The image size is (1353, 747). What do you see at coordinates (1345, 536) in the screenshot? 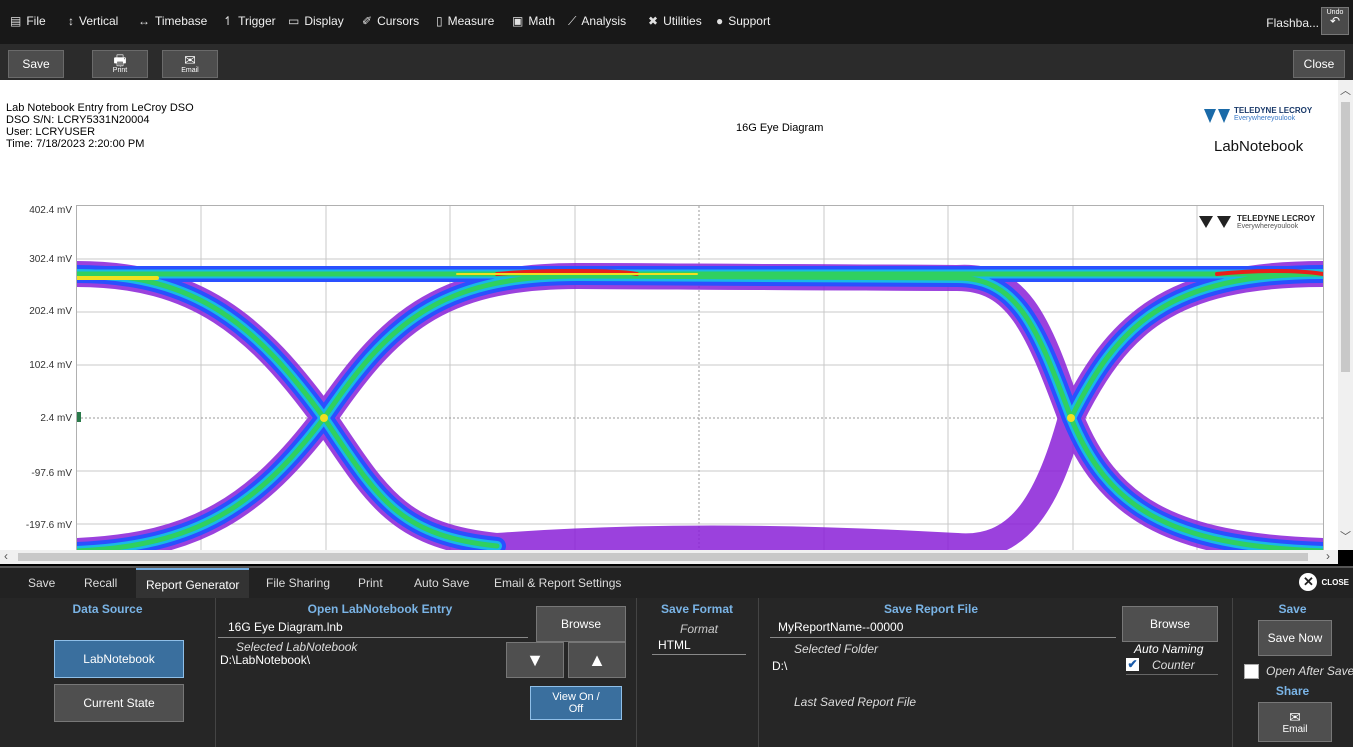
I see `scroll-down-icon: ﹀` at bounding box center [1345, 536].